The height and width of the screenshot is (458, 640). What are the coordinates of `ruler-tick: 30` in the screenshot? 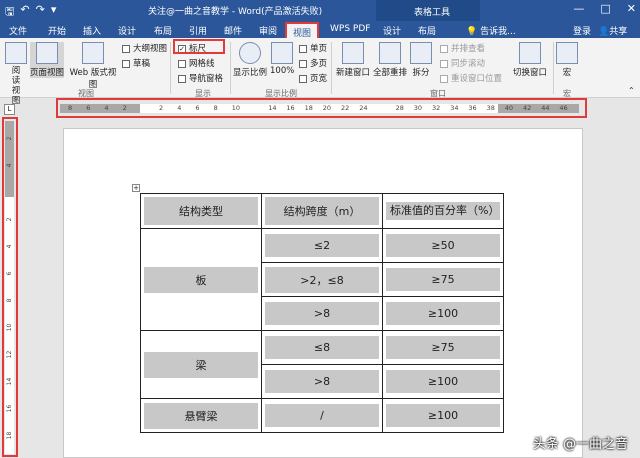 It's located at (418, 108).